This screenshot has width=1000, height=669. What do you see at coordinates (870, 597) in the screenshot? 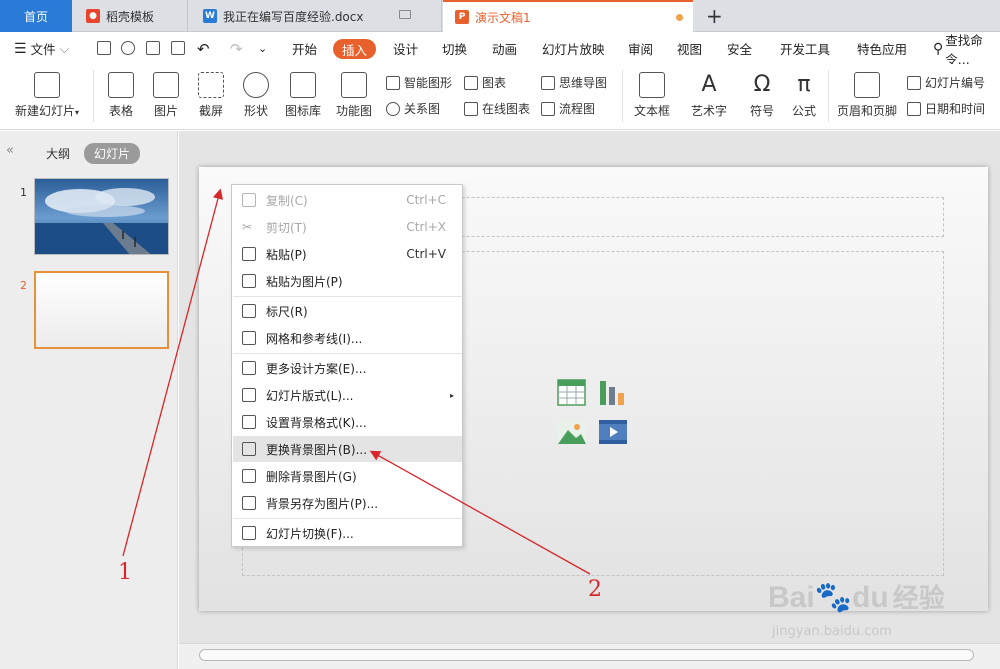
I see `watermark-brand2: du` at bounding box center [870, 597].